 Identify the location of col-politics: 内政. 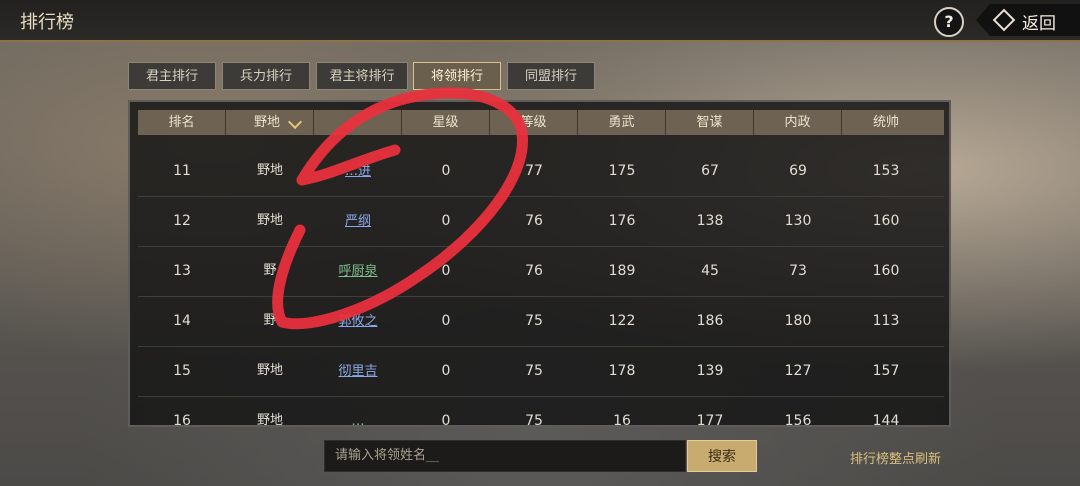
(798, 122).